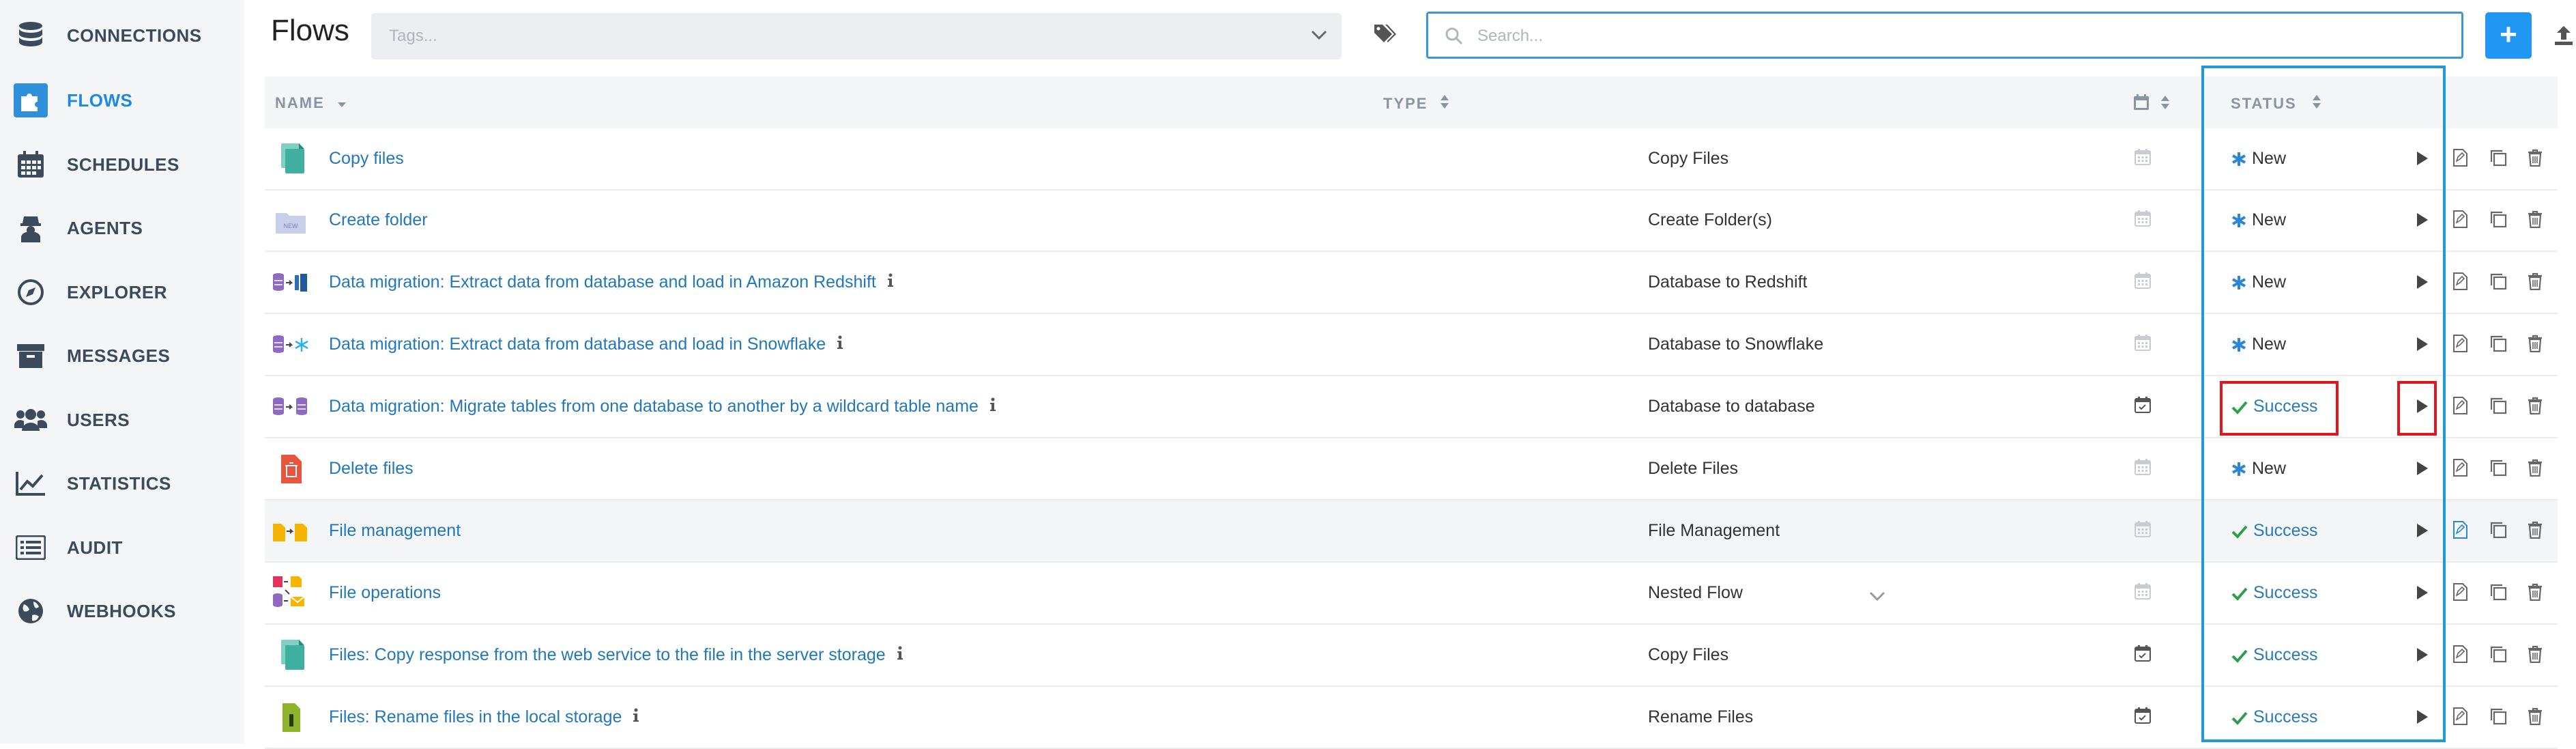  Describe the element at coordinates (122, 356) in the screenshot. I see `sidebar-item-messages: MESSAGES` at that location.